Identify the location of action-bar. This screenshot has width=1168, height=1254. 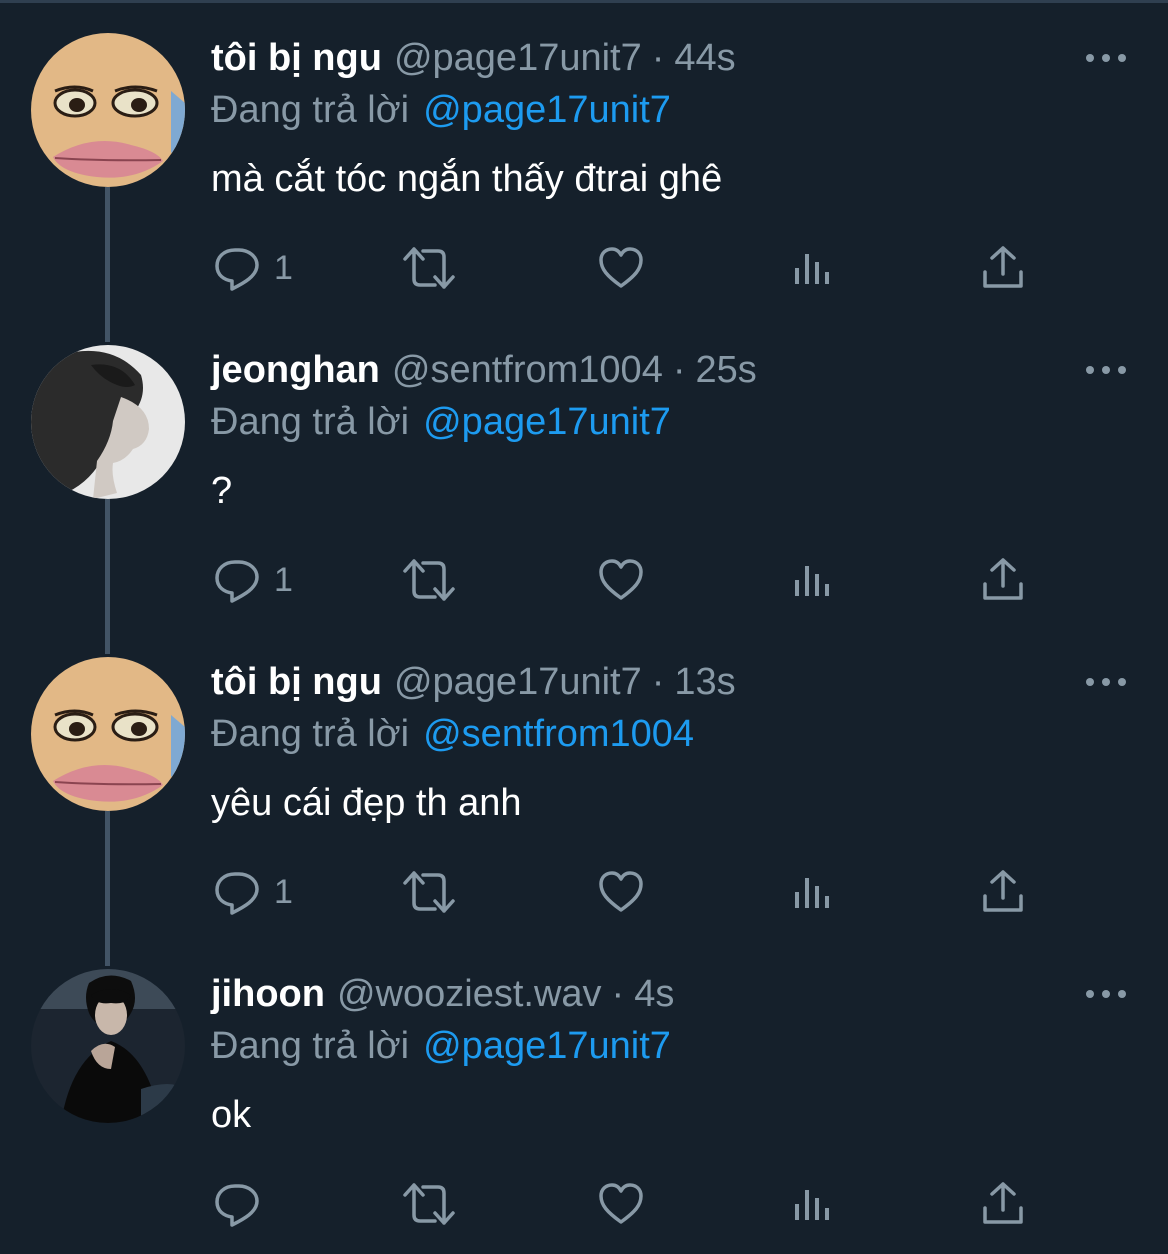
(584, 1204).